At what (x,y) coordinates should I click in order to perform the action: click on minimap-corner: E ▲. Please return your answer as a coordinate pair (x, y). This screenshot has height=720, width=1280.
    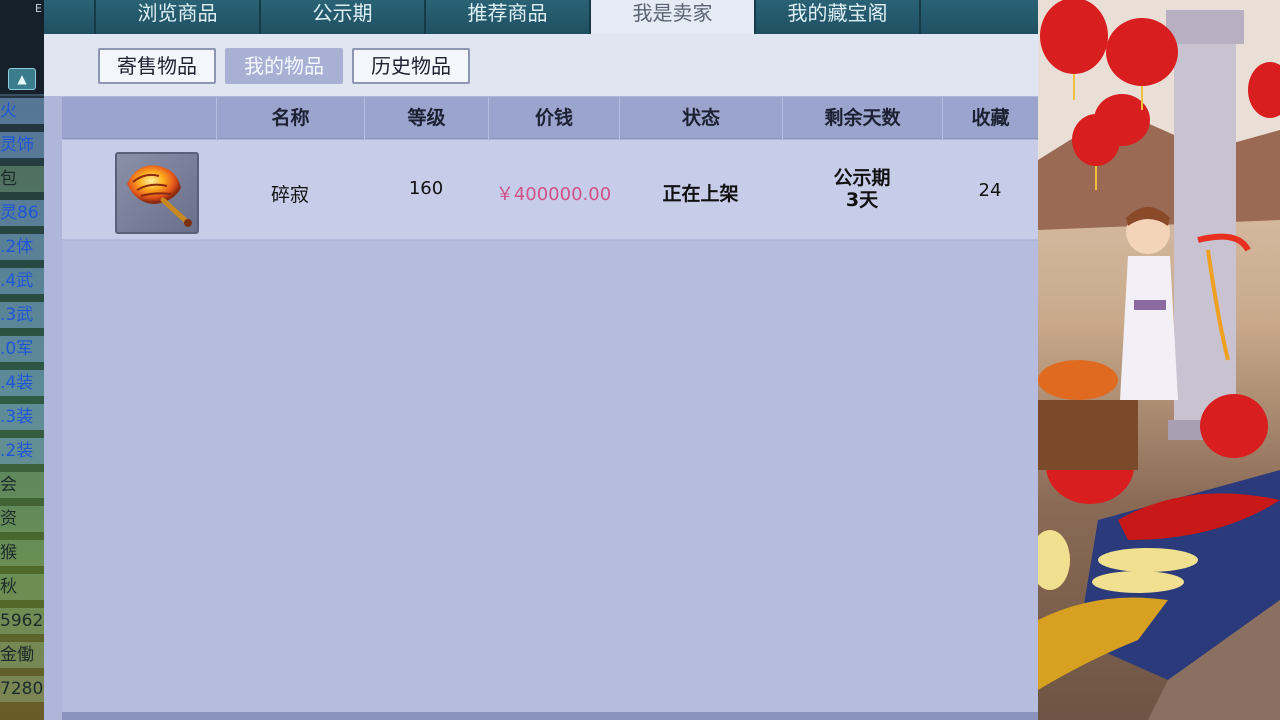
    Looking at the image, I should click on (22, 48).